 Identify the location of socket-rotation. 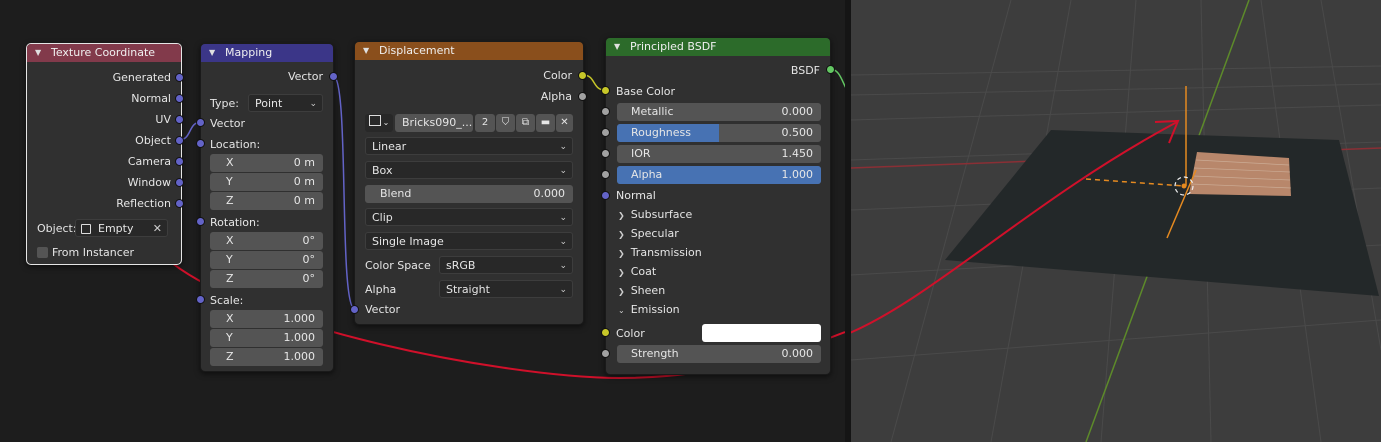
(200, 221).